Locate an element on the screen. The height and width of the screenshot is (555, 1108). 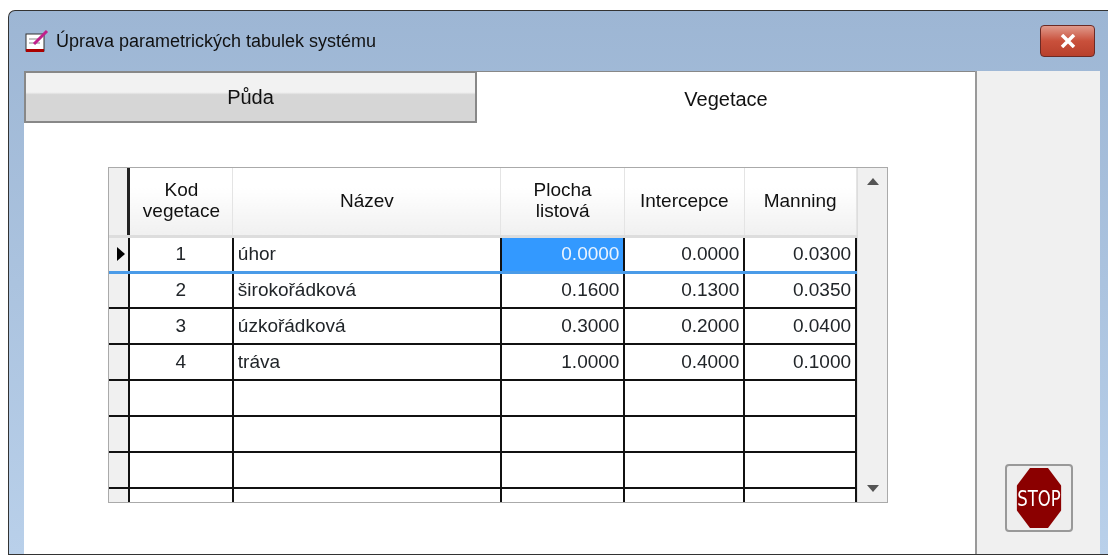
close-button is located at coordinates (1067, 41).